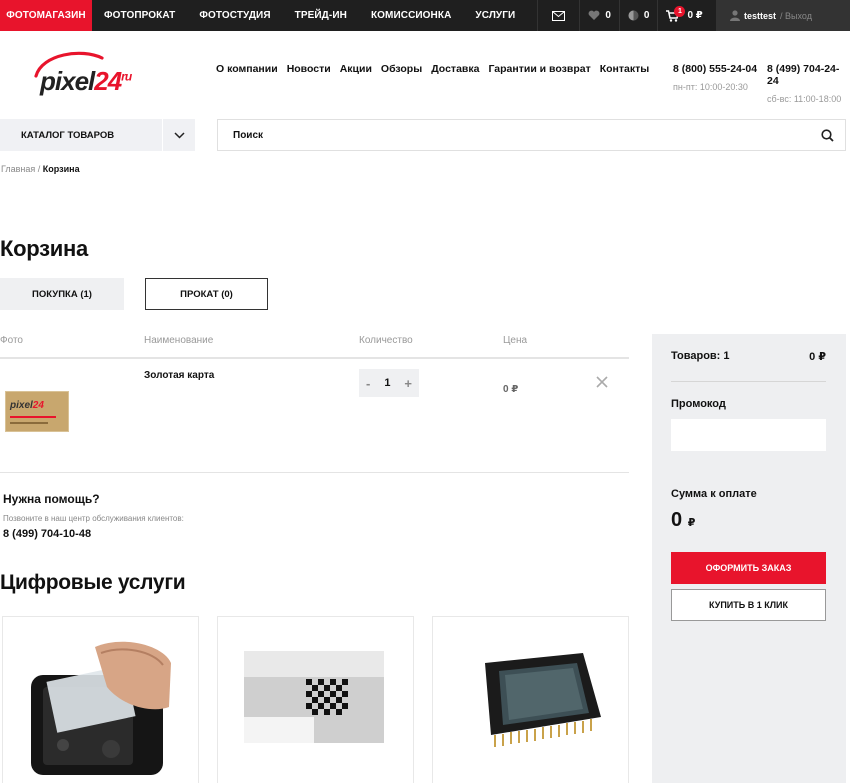 This screenshot has height=783, width=850. I want to click on table-bottom-divider, so click(314, 472).